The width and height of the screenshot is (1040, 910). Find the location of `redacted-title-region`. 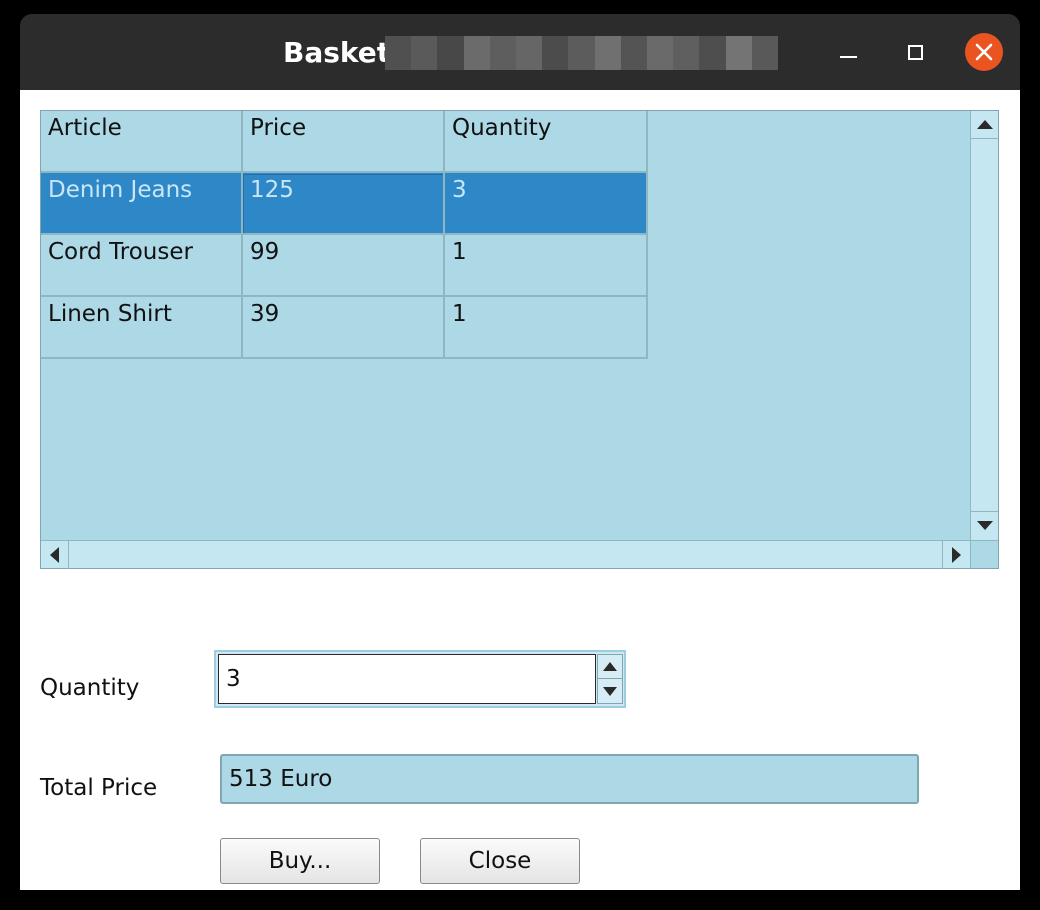

redacted-title-region is located at coordinates (582, 53).